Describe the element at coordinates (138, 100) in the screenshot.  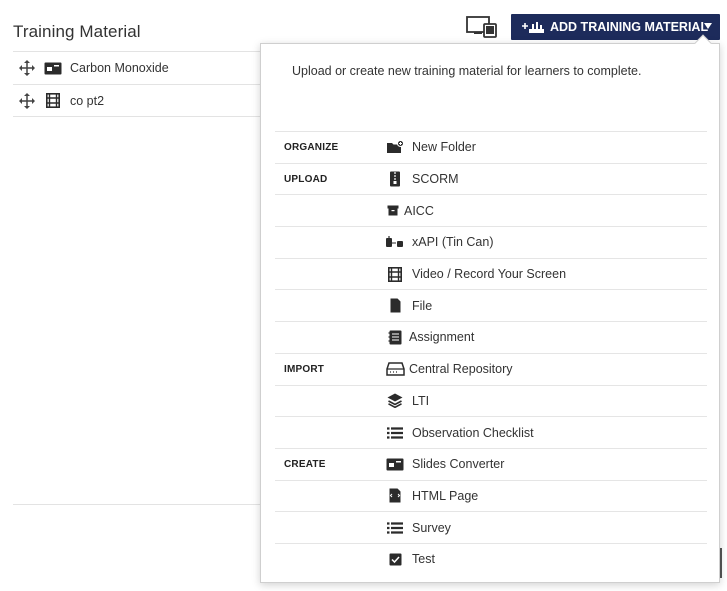
I see `list-item: co pt2` at that location.